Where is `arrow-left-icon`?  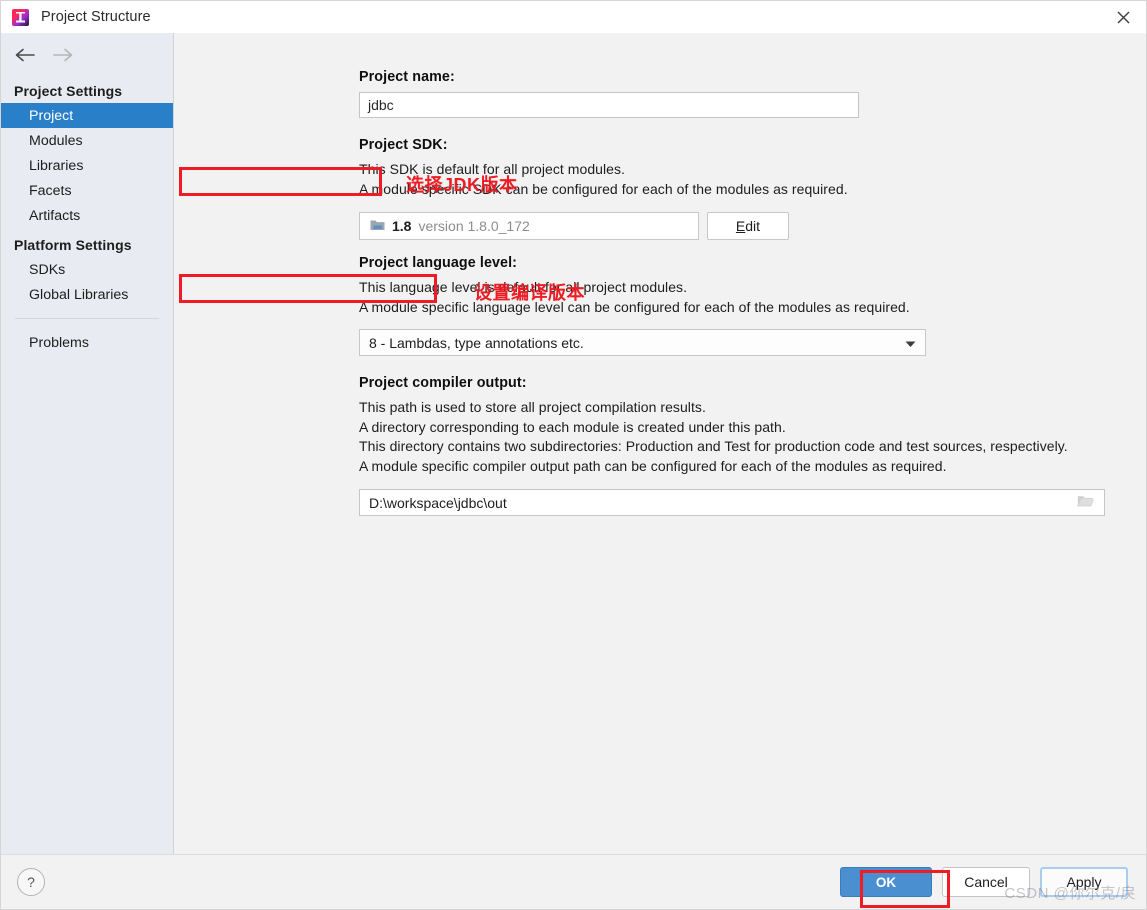 arrow-left-icon is located at coordinates (25, 56).